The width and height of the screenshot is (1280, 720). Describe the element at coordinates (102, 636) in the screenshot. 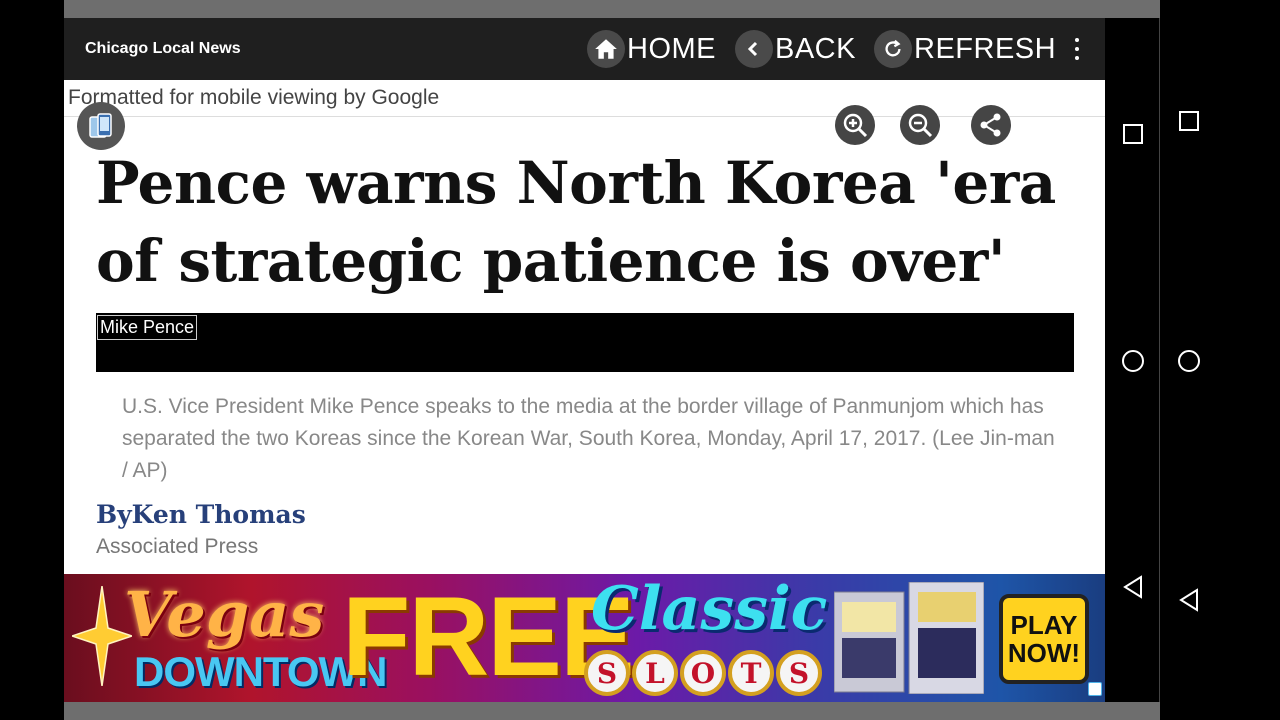

I see `star-icon` at that location.